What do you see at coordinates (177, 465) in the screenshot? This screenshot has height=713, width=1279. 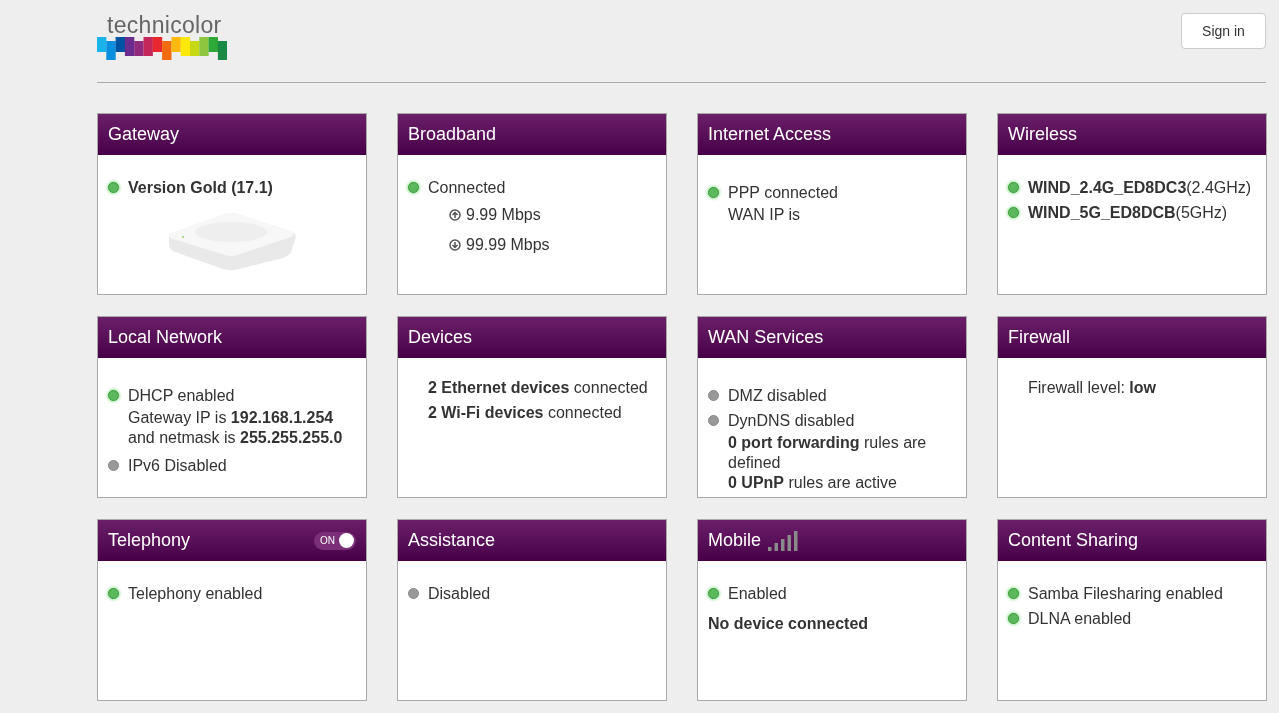 I see `status-text: IPv6 Disabled` at bounding box center [177, 465].